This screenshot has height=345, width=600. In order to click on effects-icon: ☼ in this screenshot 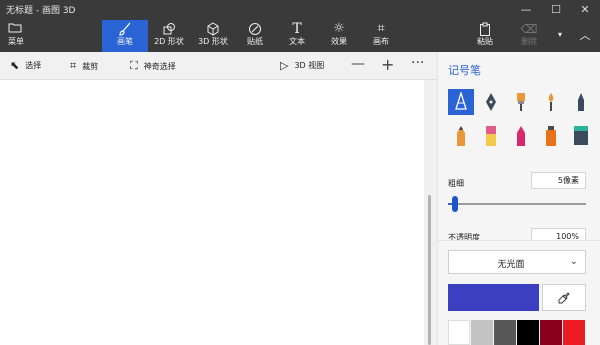, I will do `click(339, 28)`.